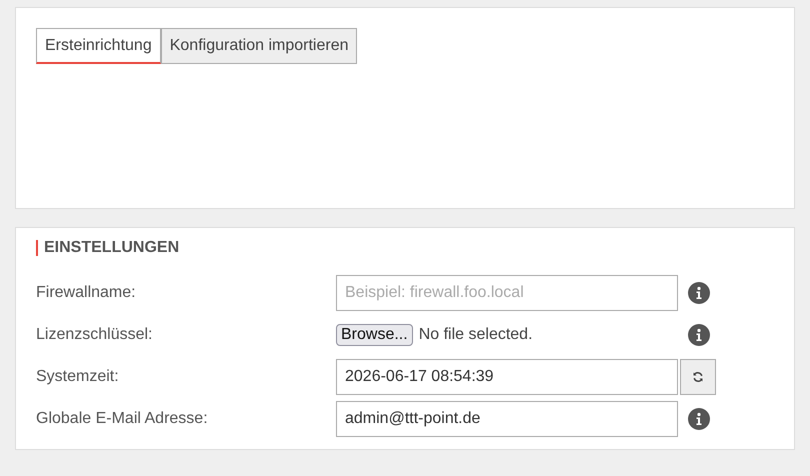  What do you see at coordinates (98, 46) in the screenshot?
I see `tab: Ersteinrichtung` at bounding box center [98, 46].